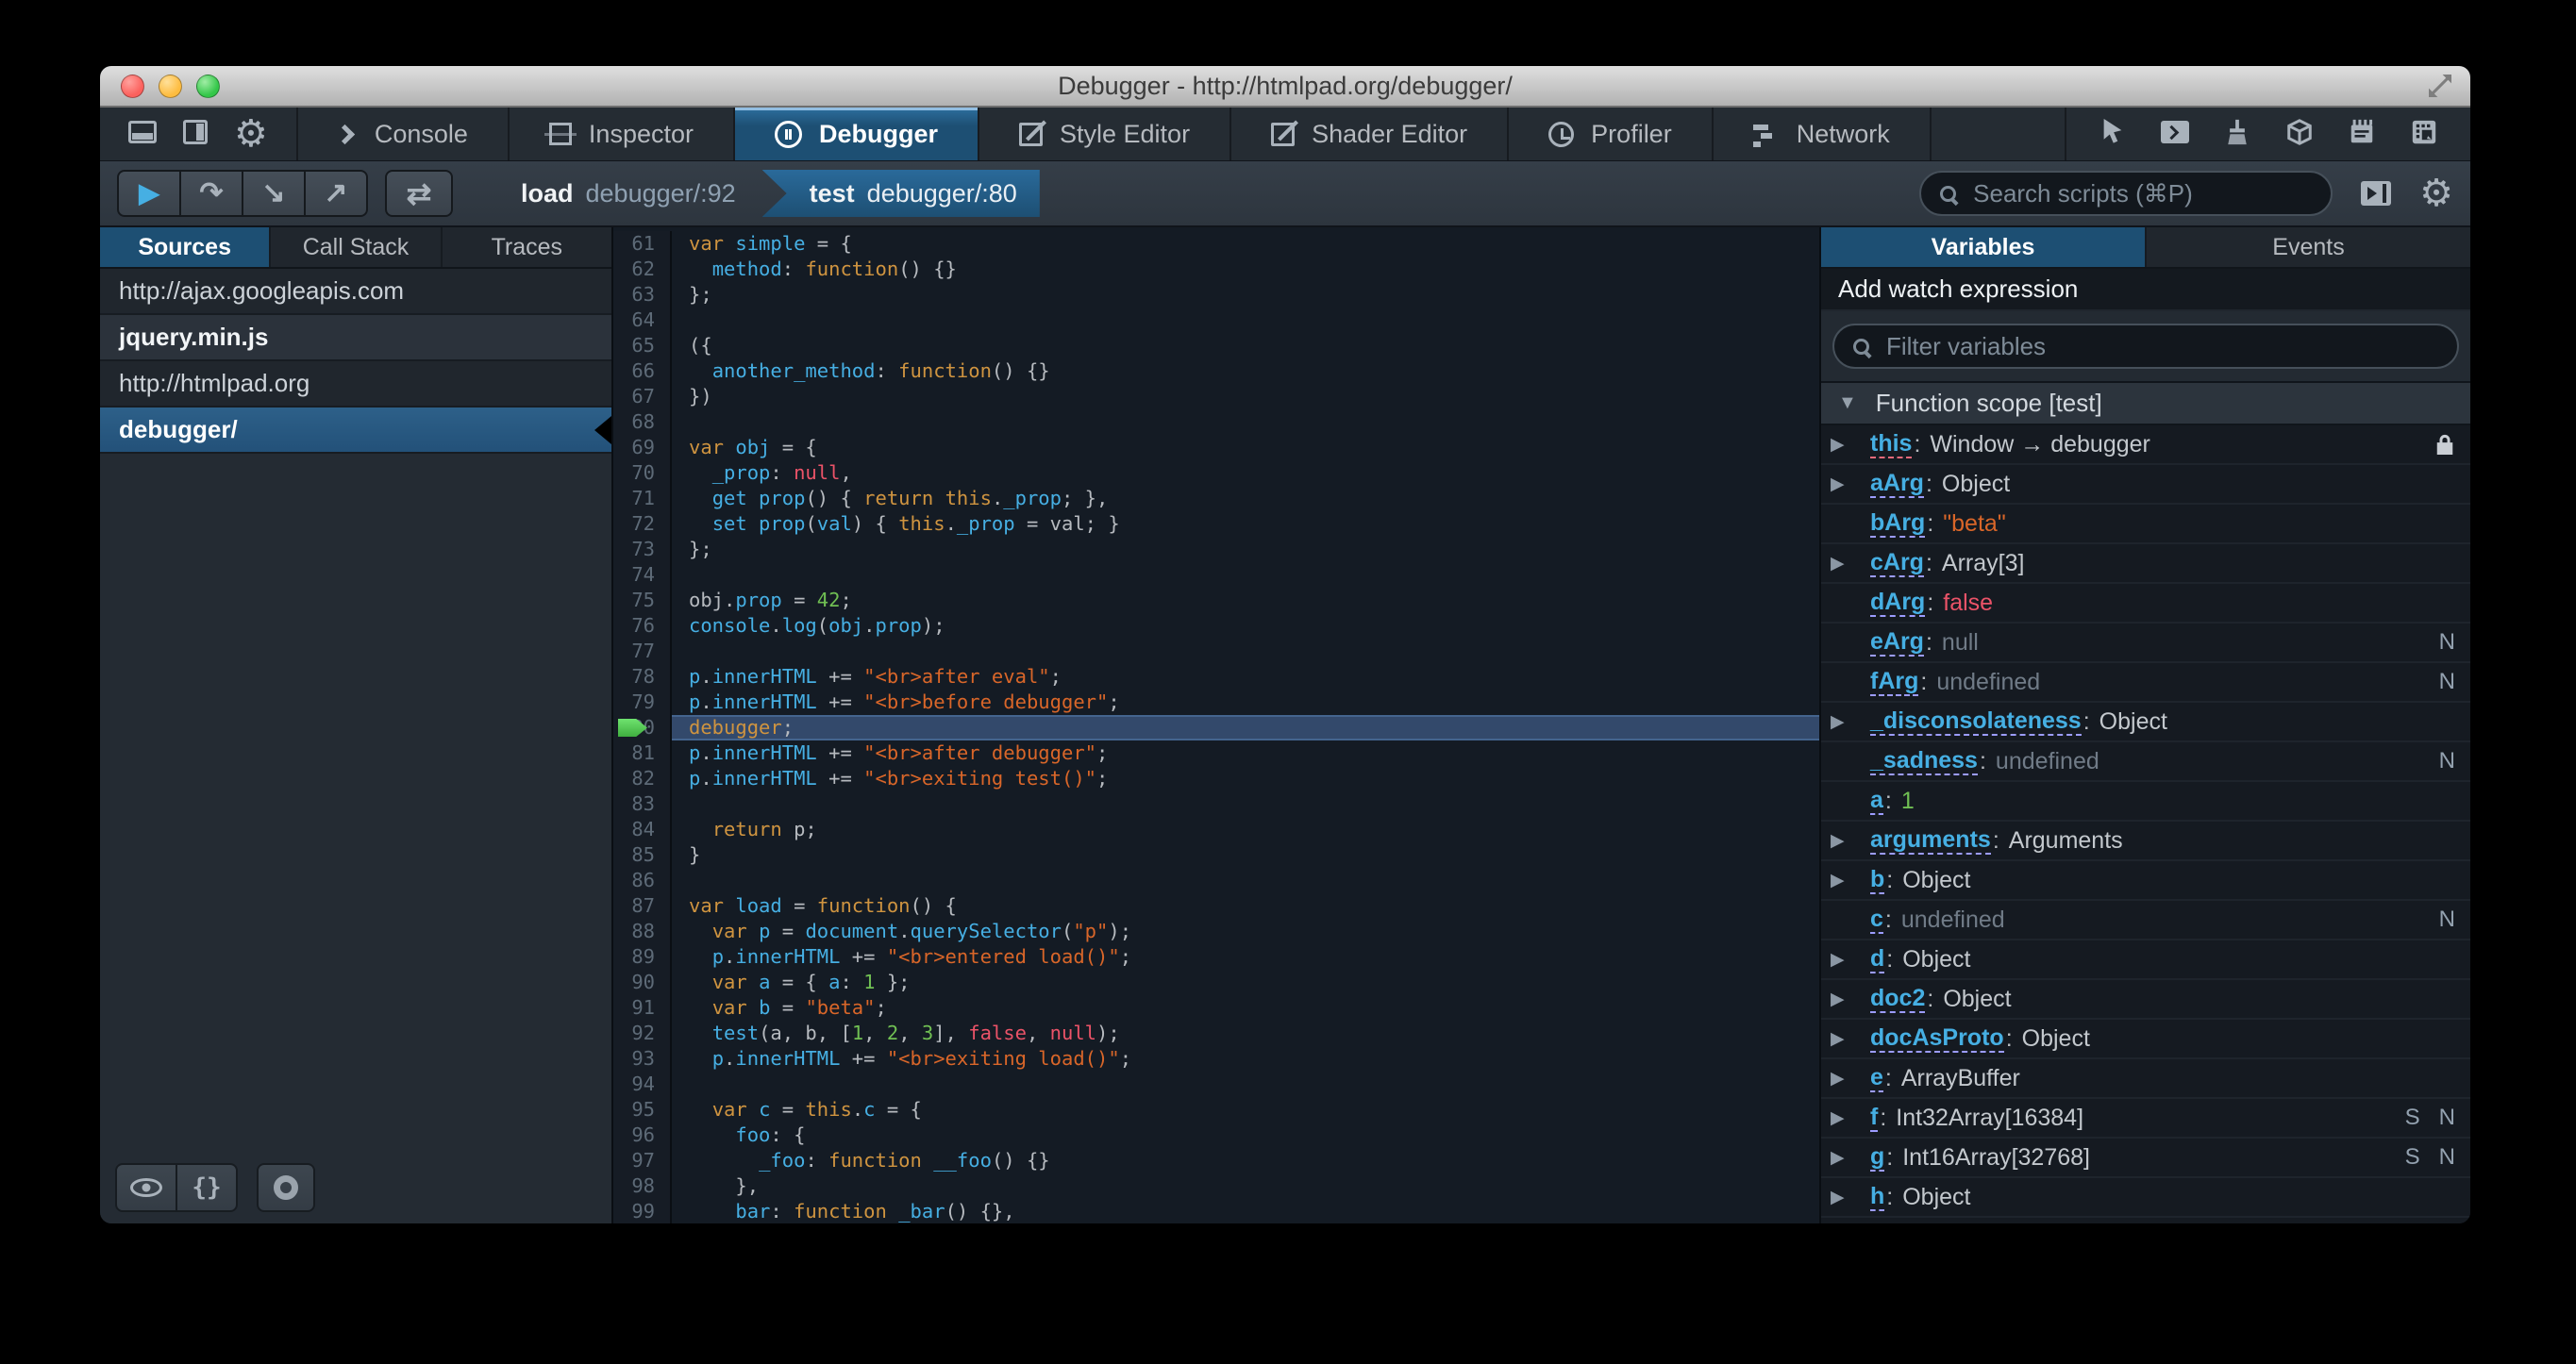 This screenshot has height=1364, width=2576. Describe the element at coordinates (146, 1187) in the screenshot. I see `blackbox-eye-button` at that location.